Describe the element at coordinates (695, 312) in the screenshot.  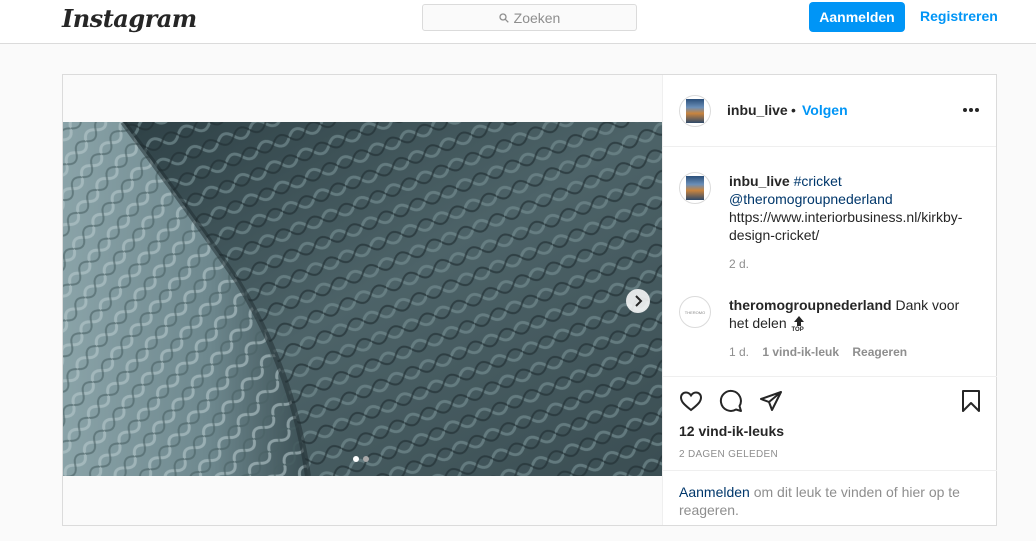
I see `comment-author-avatar: THEROMO` at that location.